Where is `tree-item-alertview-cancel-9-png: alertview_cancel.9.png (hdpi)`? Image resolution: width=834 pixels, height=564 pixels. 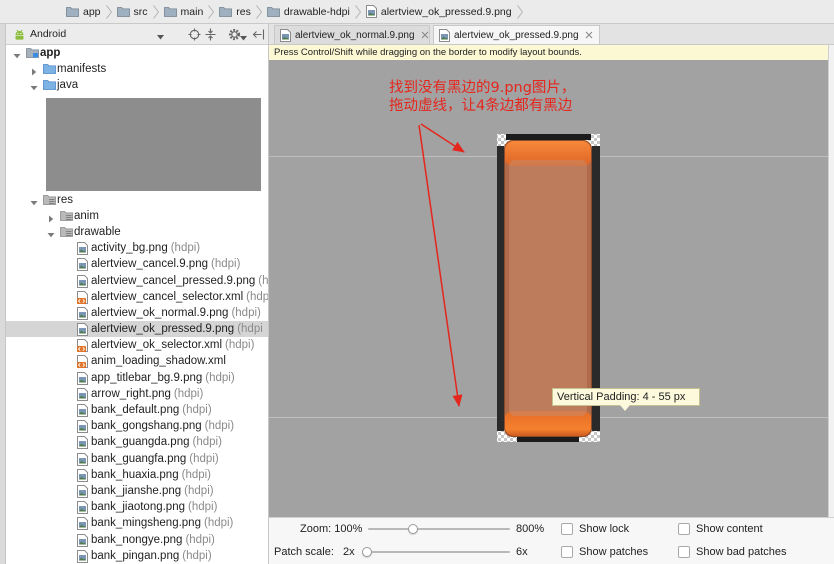
tree-item-alertview-cancel-9-png: alertview_cancel.9.png (hdpi) is located at coordinates (137, 264).